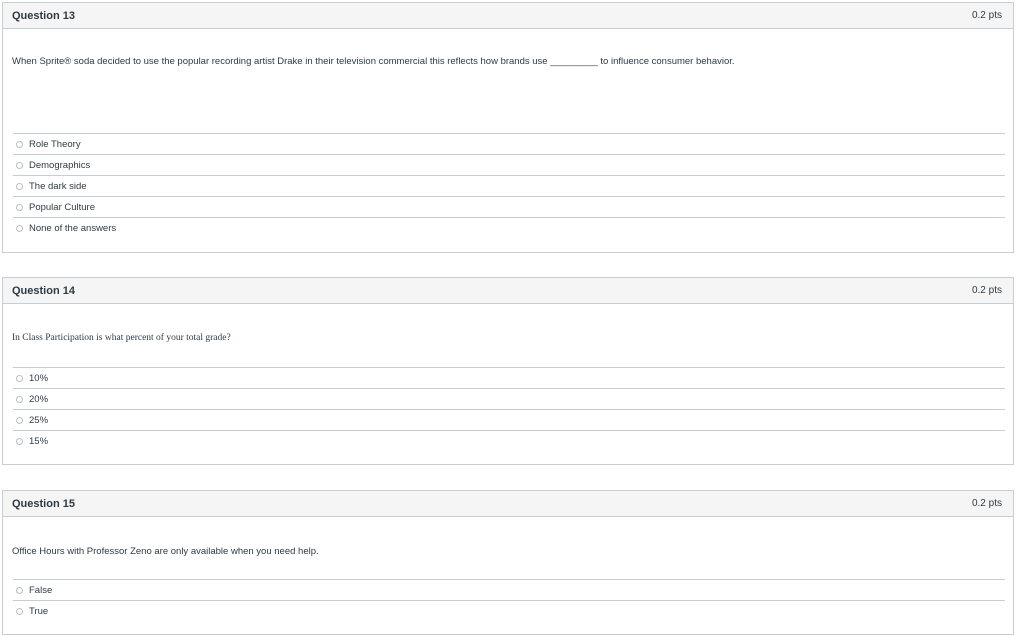 Image resolution: width=1024 pixels, height=636 pixels. Describe the element at coordinates (73, 228) in the screenshot. I see `answer-label: None of the answers` at that location.